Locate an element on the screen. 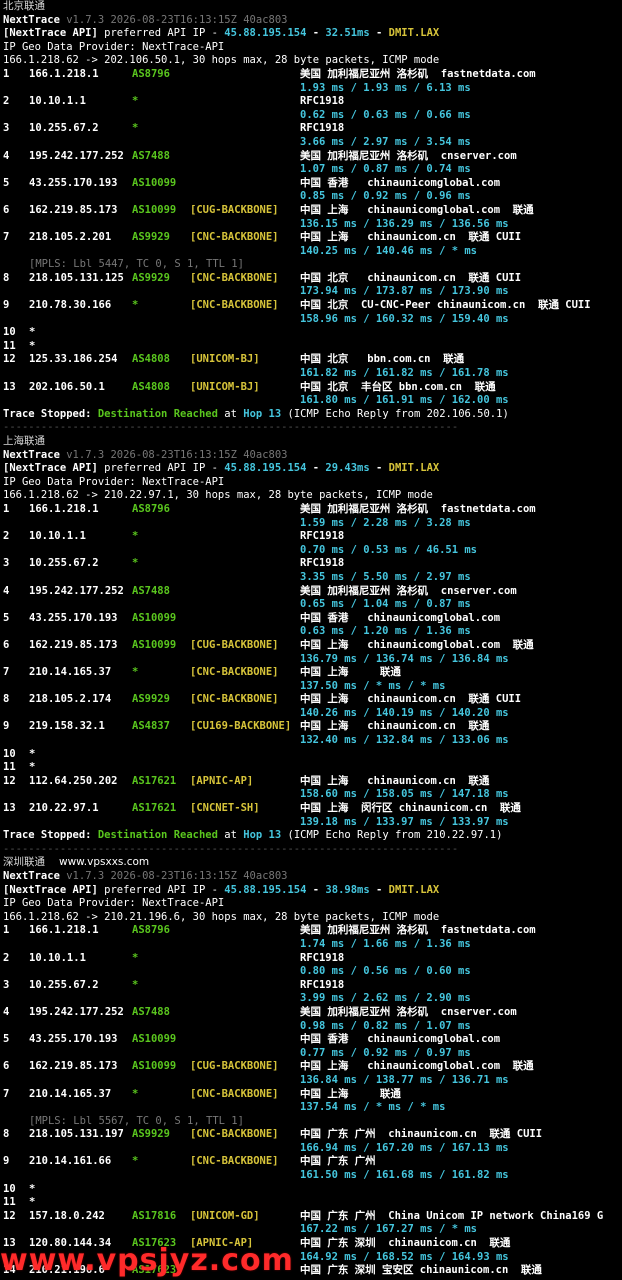  stopped-part: Destination Reached is located at coordinates (157, 413).